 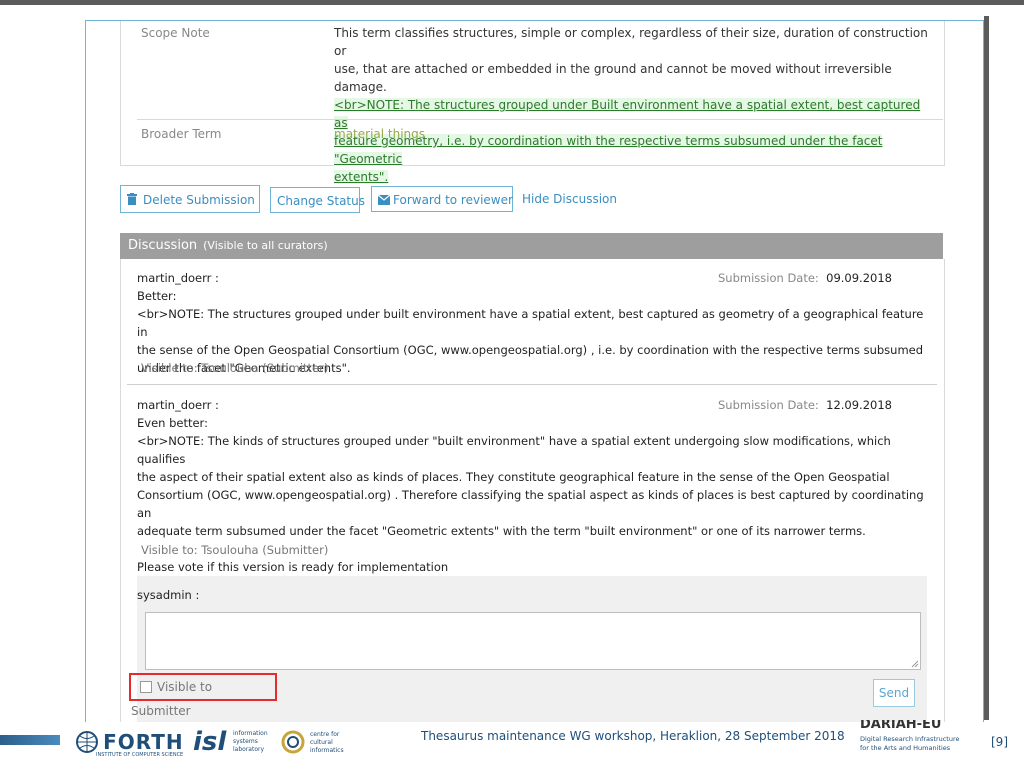 I want to click on delete-submission-button: Delete Submission, so click(x=190, y=199).